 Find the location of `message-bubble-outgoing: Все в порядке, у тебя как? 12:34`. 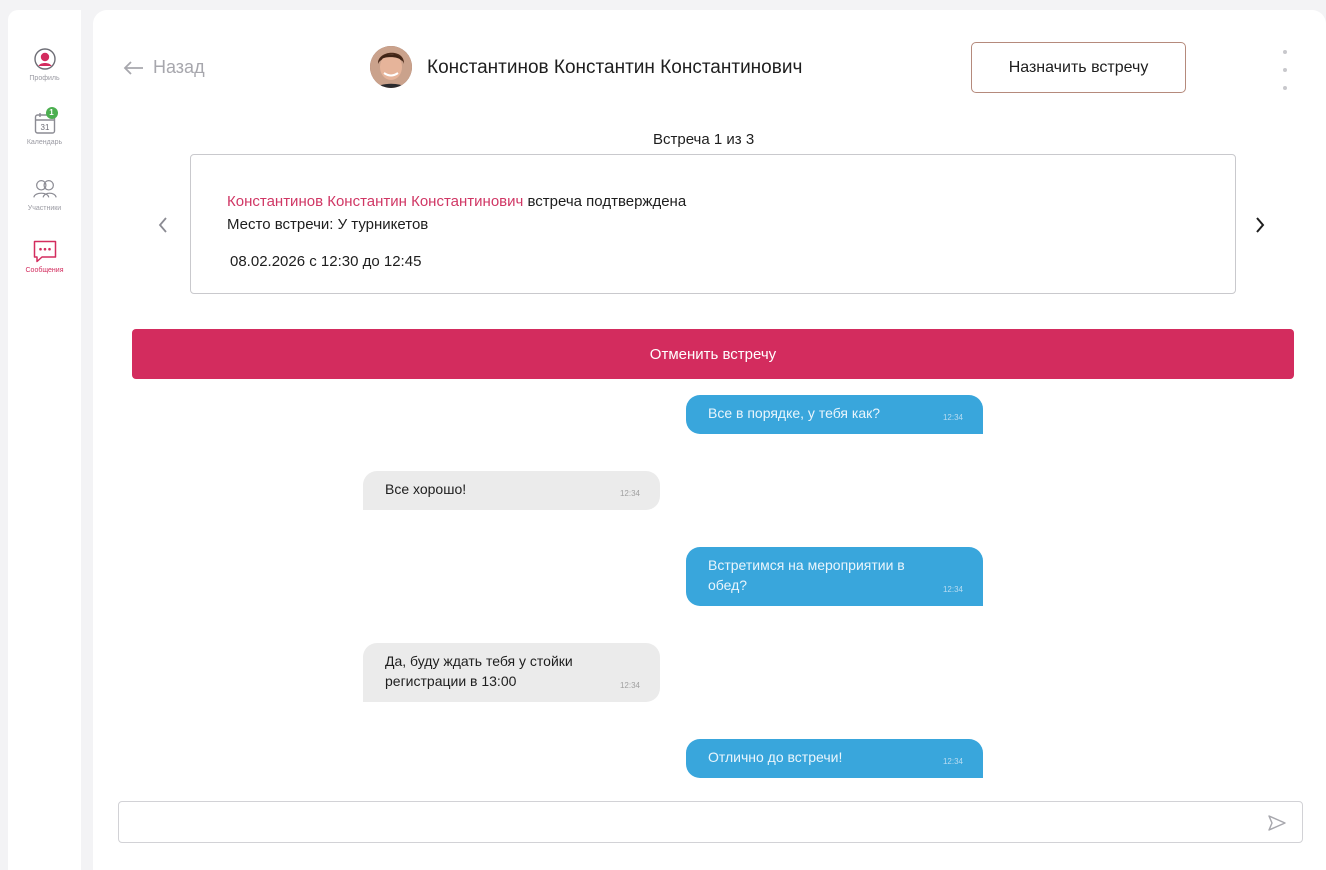

message-bubble-outgoing: Все в порядке, у тебя как? 12:34 is located at coordinates (834, 414).